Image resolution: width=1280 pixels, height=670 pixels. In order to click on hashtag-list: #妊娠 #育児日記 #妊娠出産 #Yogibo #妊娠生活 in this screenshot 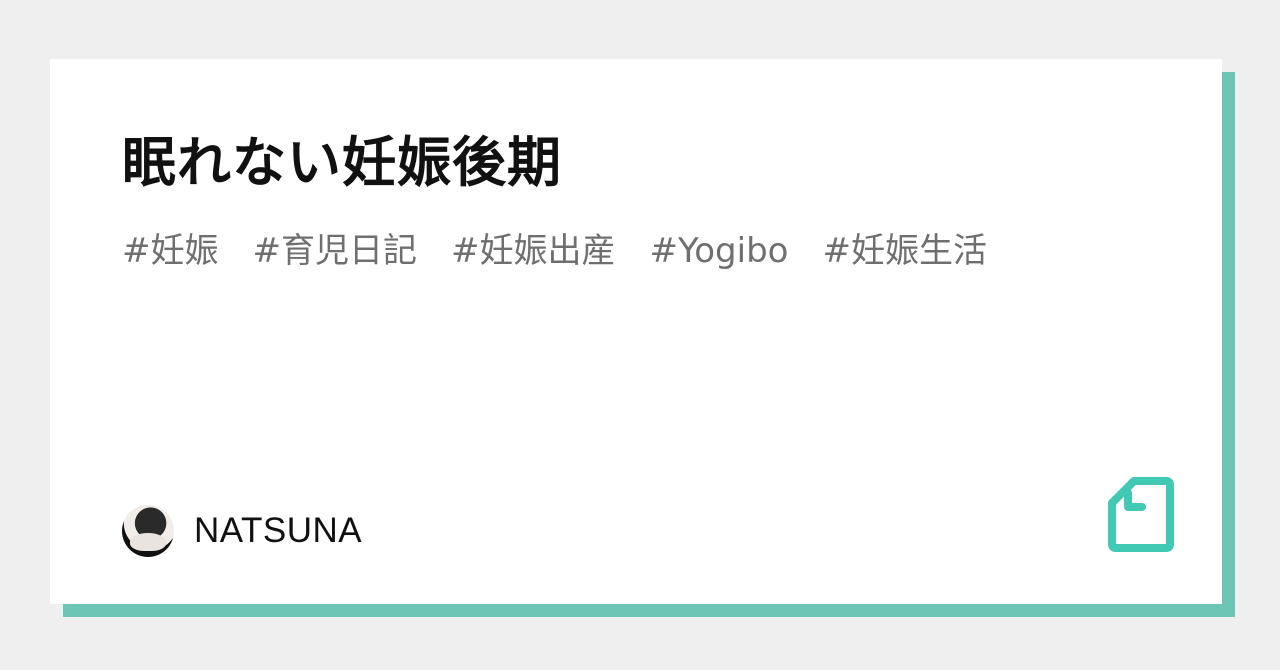, I will do `click(554, 251)`.